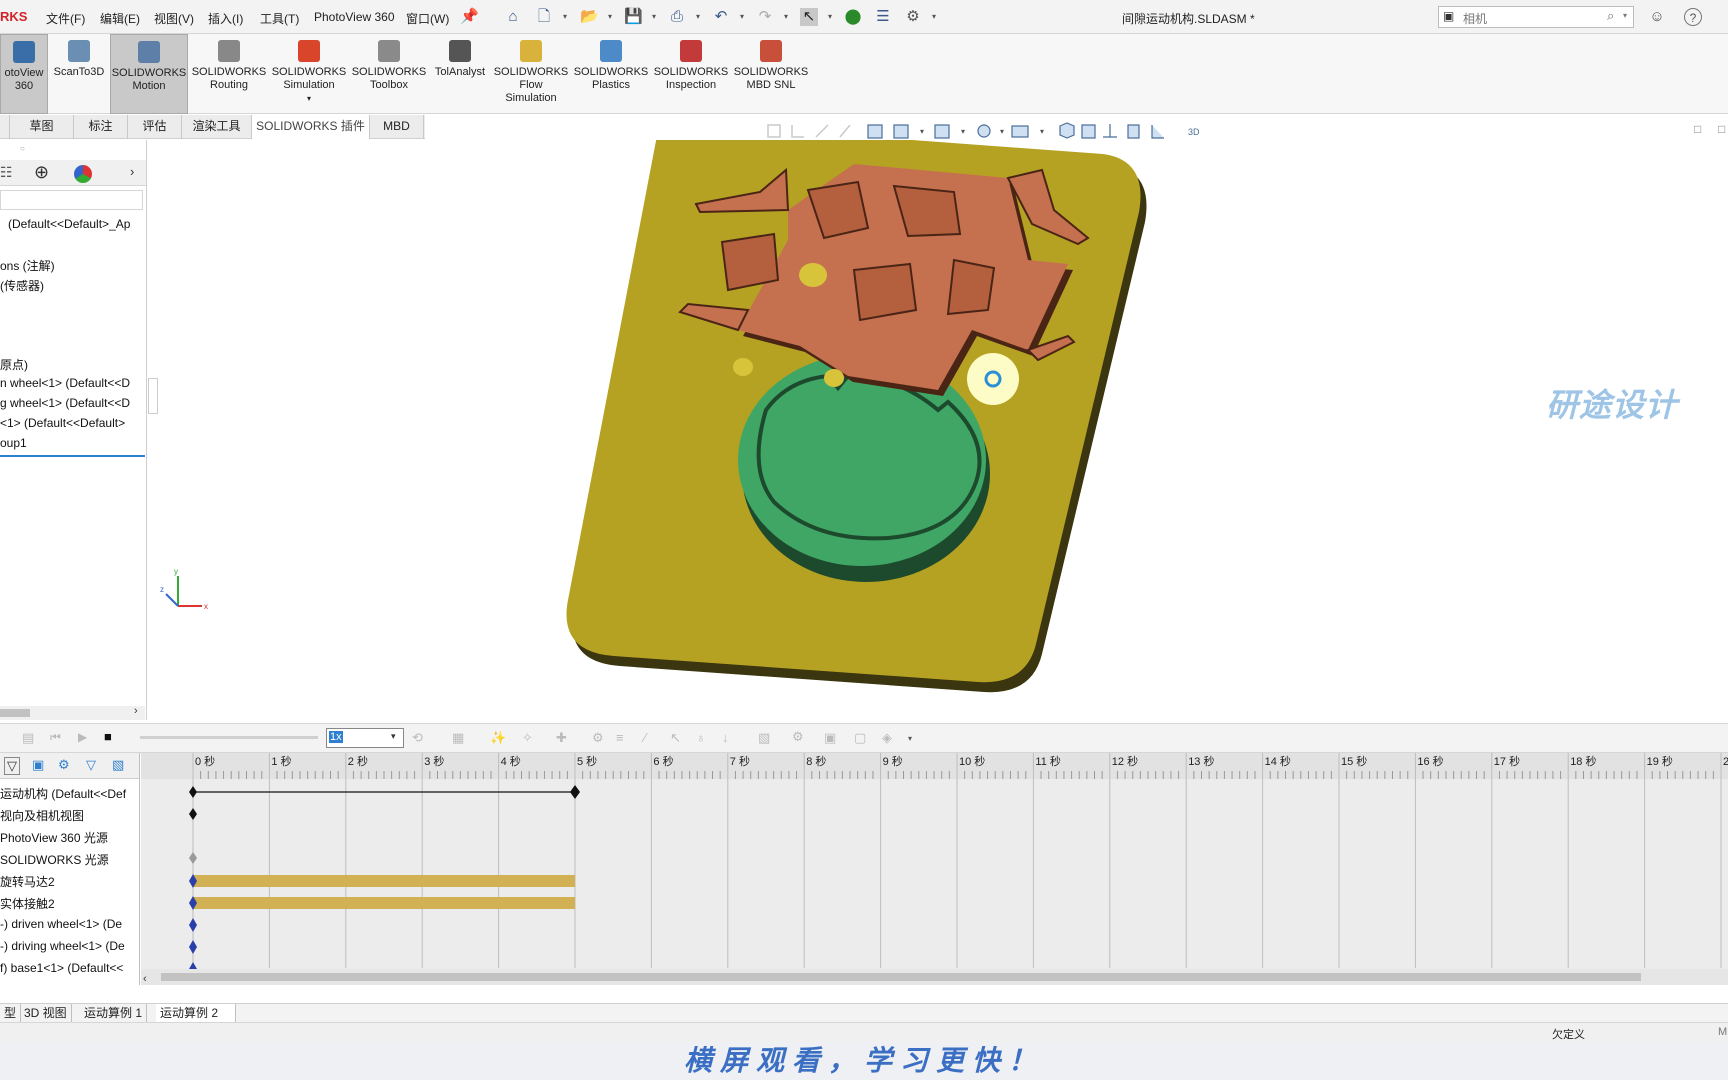  Describe the element at coordinates (118, 765) in the screenshot. I see `zoom-timeline-icon: ▧` at that location.